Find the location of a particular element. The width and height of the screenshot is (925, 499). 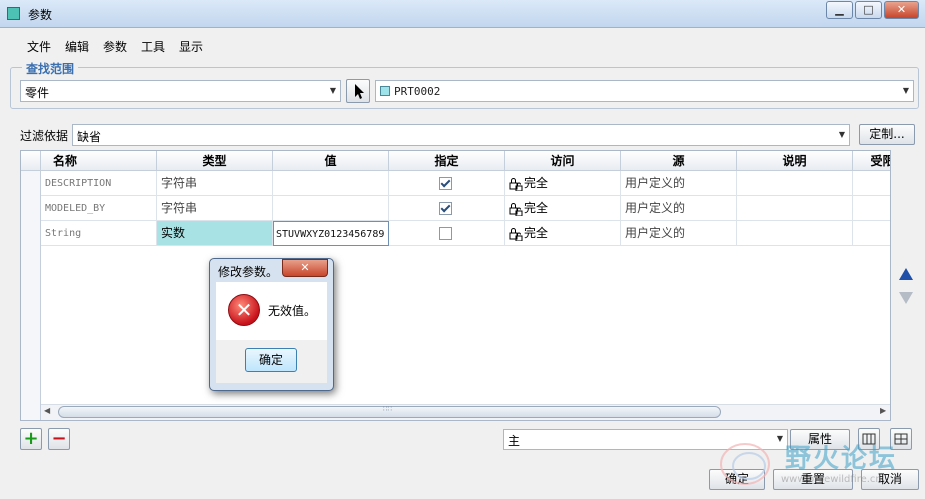

row-header-corner is located at coordinates (31, 161).